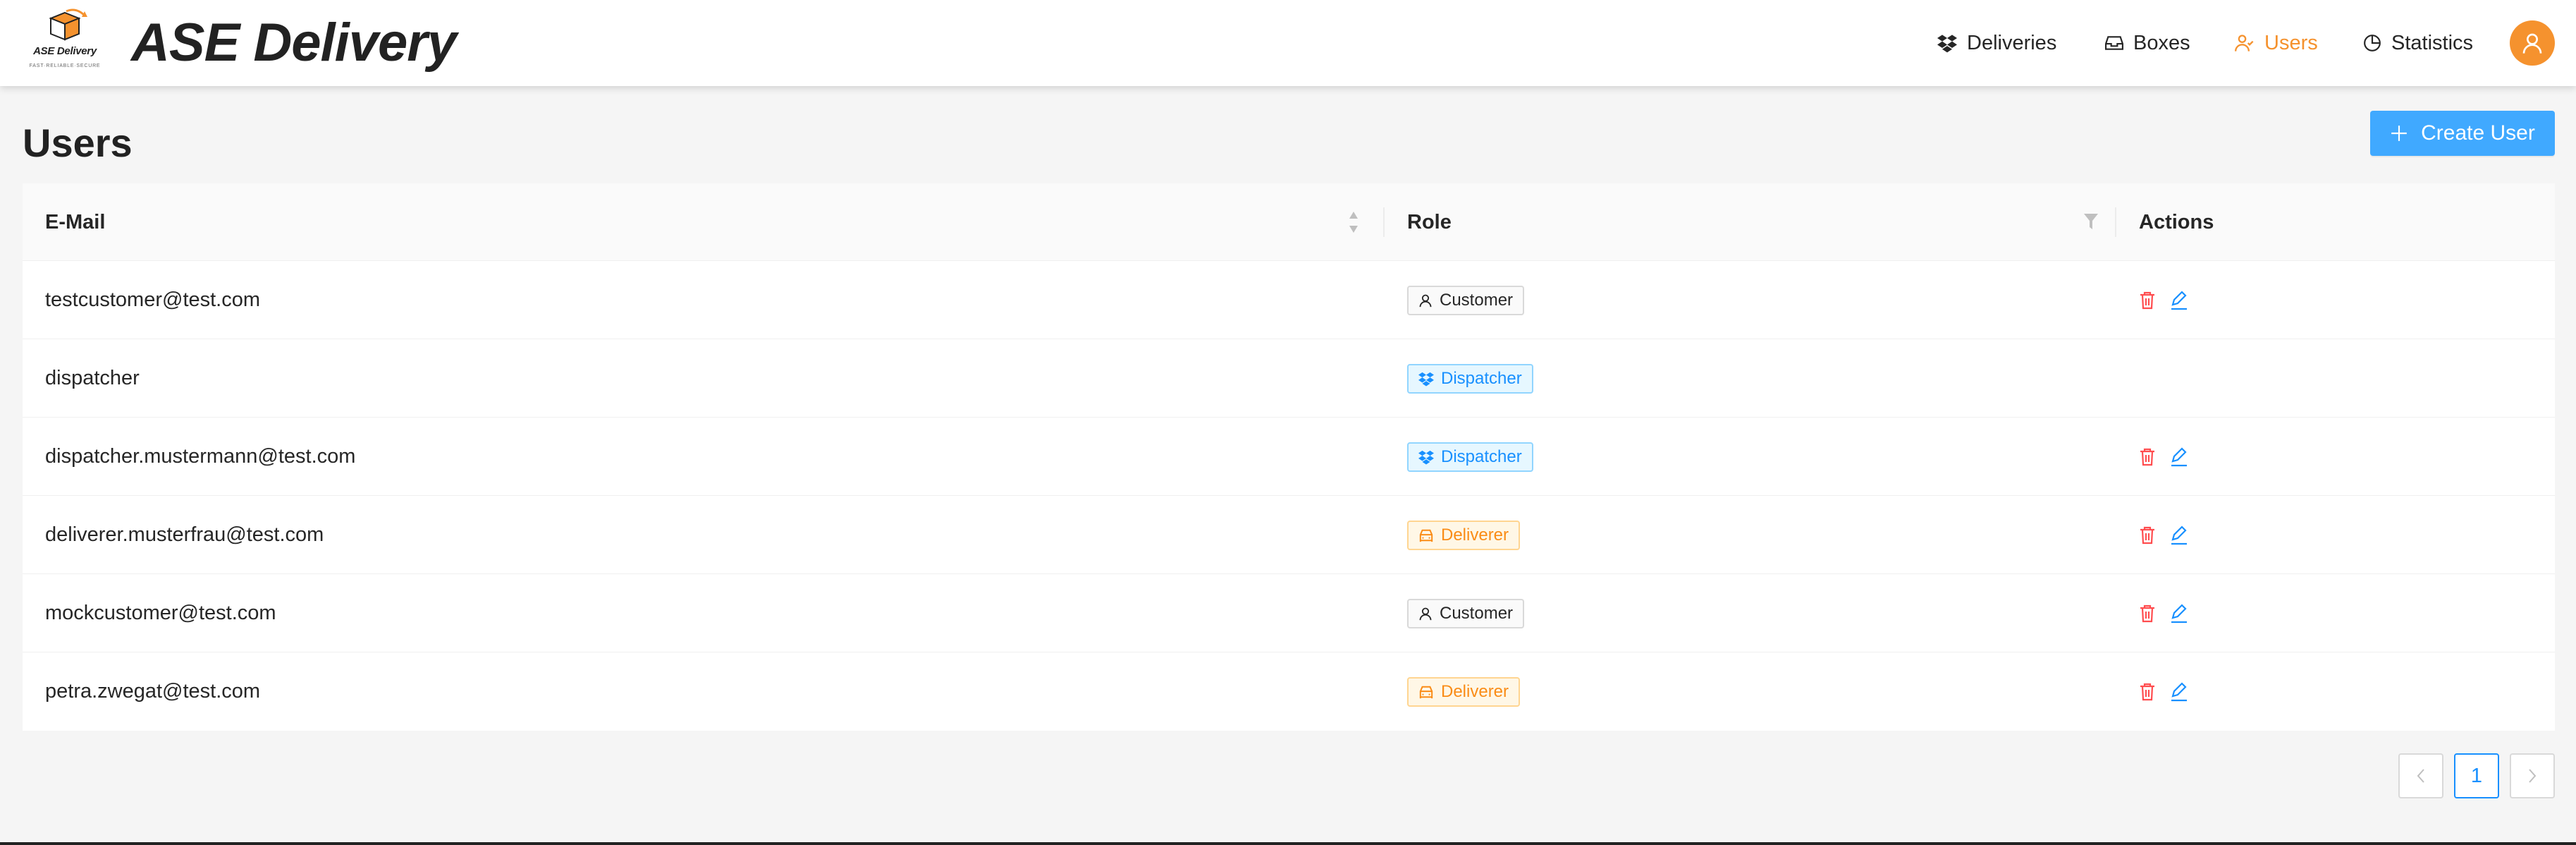  Describe the element at coordinates (1289, 300) in the screenshot. I see `table-row: testcustomer@test.com Customer` at that location.